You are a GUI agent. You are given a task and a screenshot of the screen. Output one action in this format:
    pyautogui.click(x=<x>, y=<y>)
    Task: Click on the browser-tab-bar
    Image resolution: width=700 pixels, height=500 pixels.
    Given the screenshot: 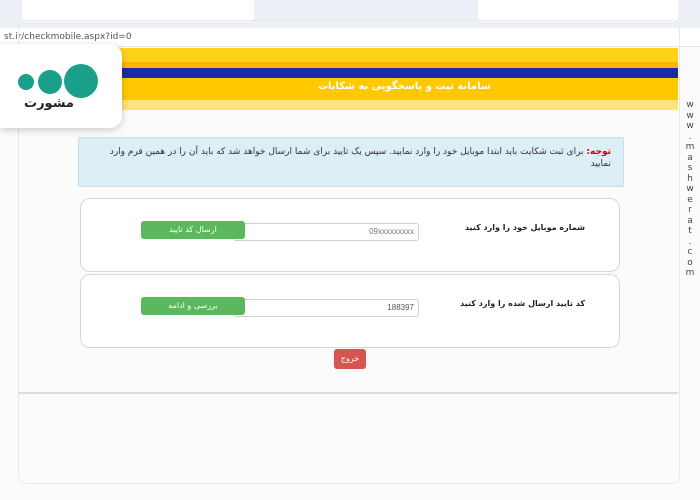 What is the action you would take?
    pyautogui.click(x=350, y=14)
    